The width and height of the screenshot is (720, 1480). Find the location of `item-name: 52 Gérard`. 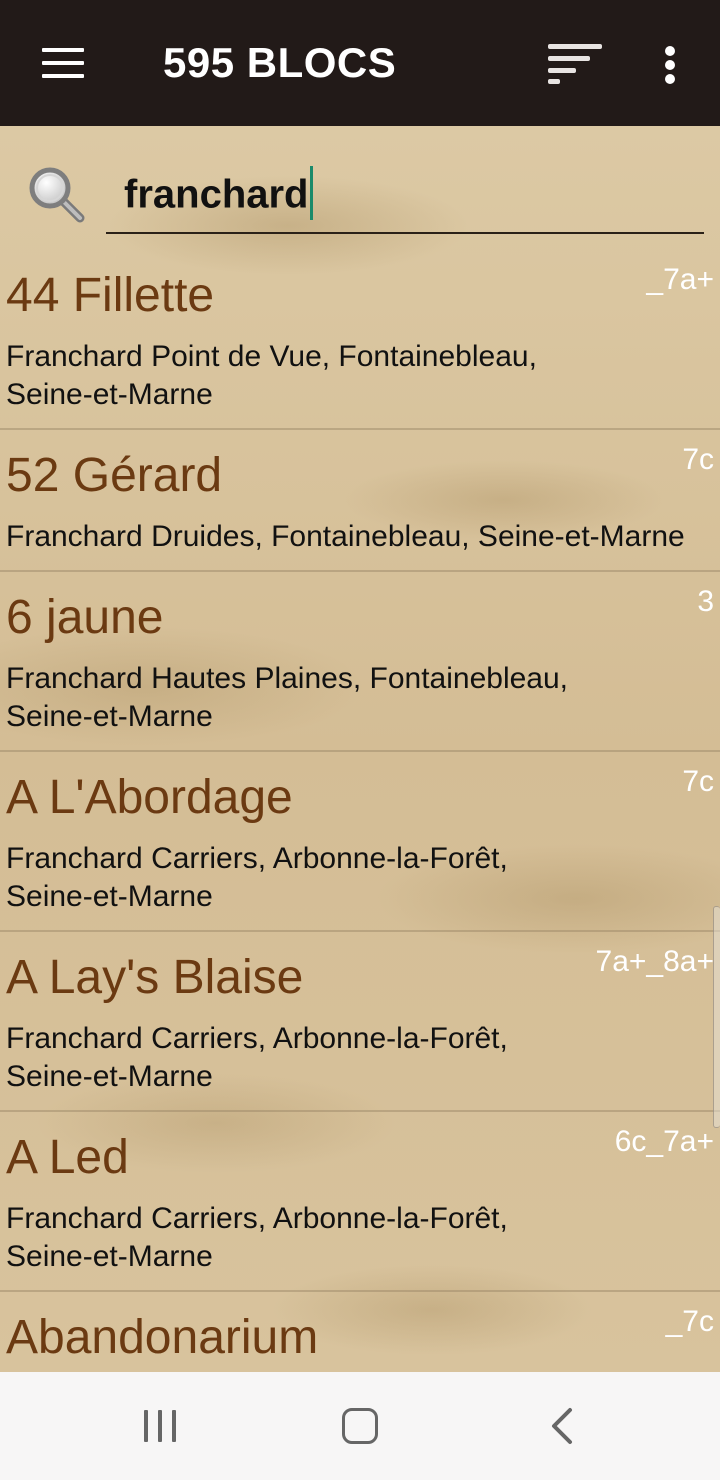

item-name: 52 Gérard is located at coordinates (114, 475).